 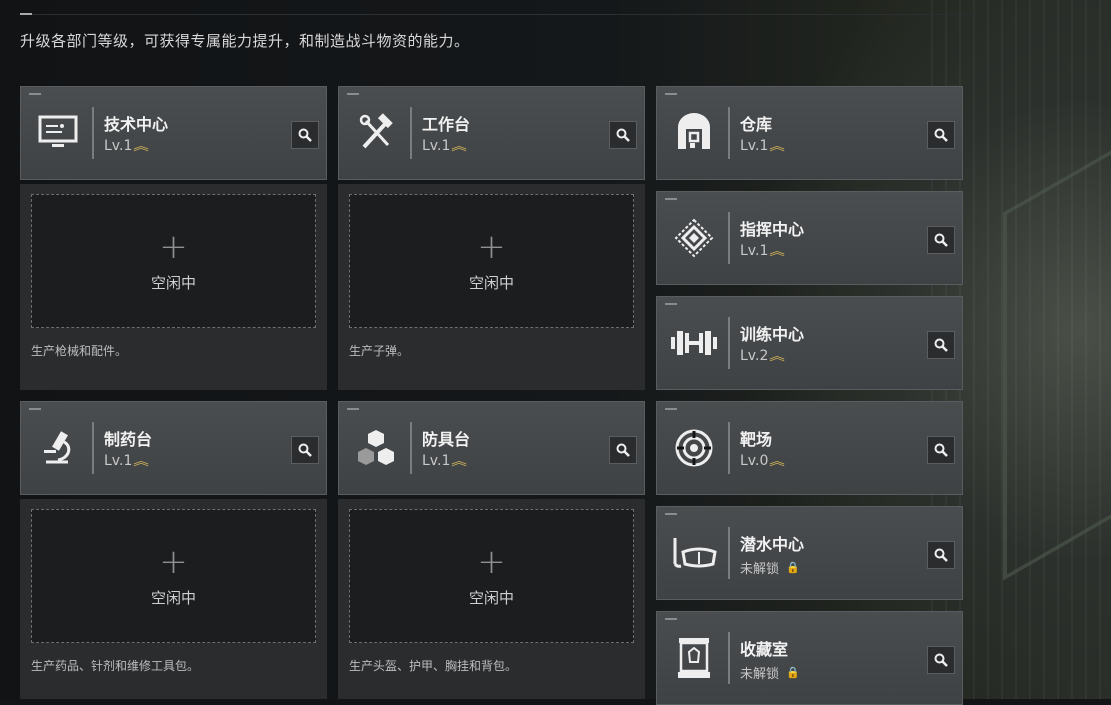 I want to click on card-header: 指挥中心 Lv.1 ︽, so click(x=809, y=238).